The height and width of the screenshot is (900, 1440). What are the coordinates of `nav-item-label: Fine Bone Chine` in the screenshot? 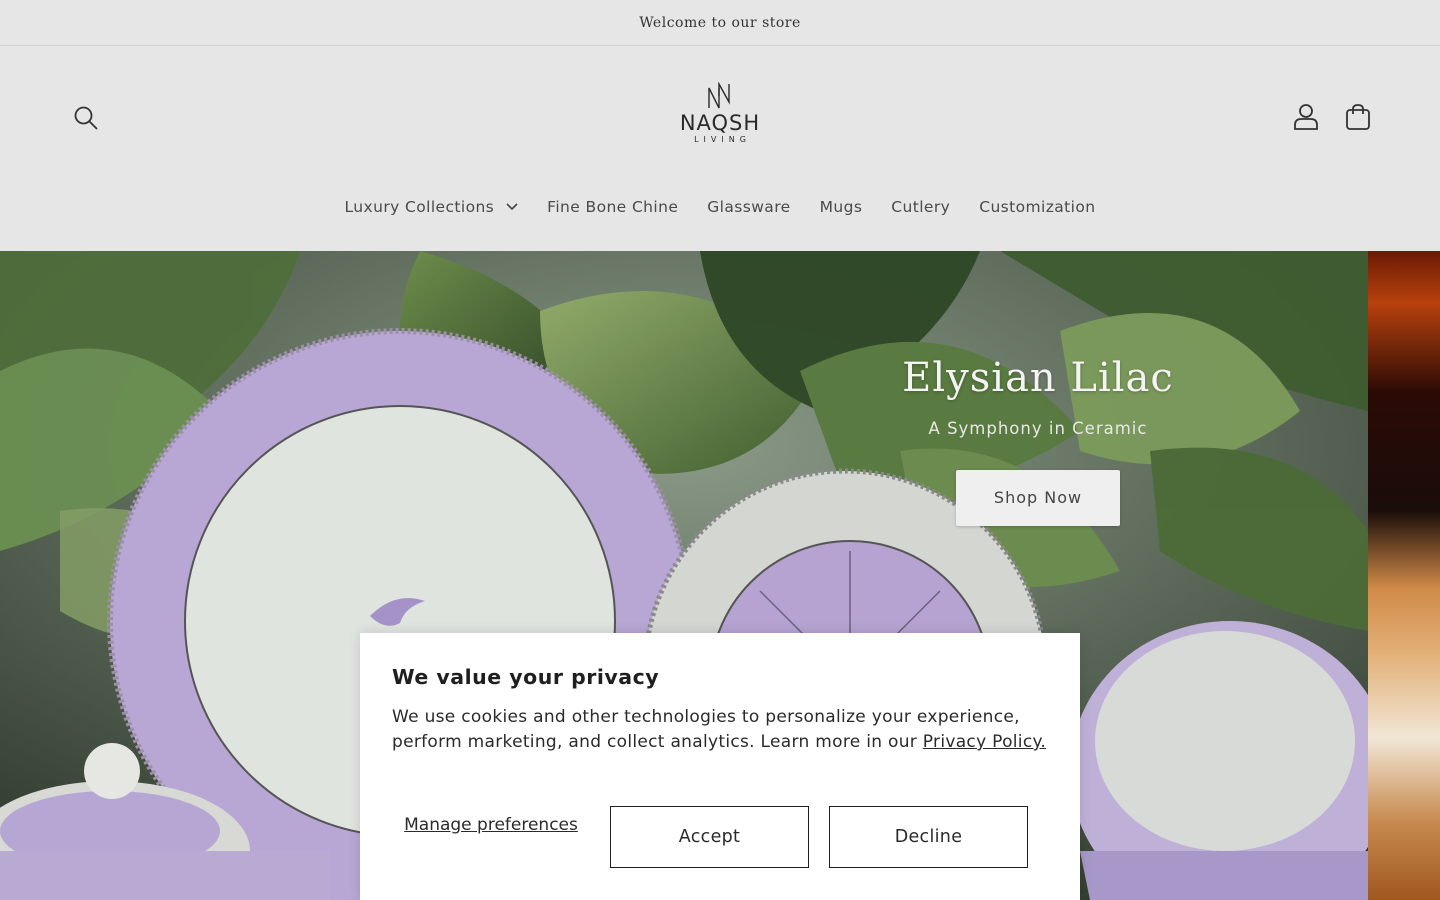 It's located at (613, 207).